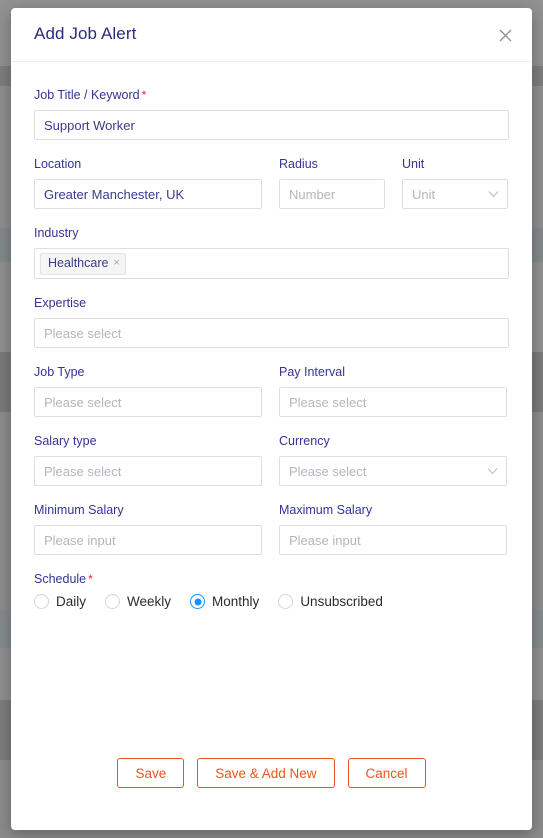 The image size is (543, 838). I want to click on label-location: Location, so click(58, 164).